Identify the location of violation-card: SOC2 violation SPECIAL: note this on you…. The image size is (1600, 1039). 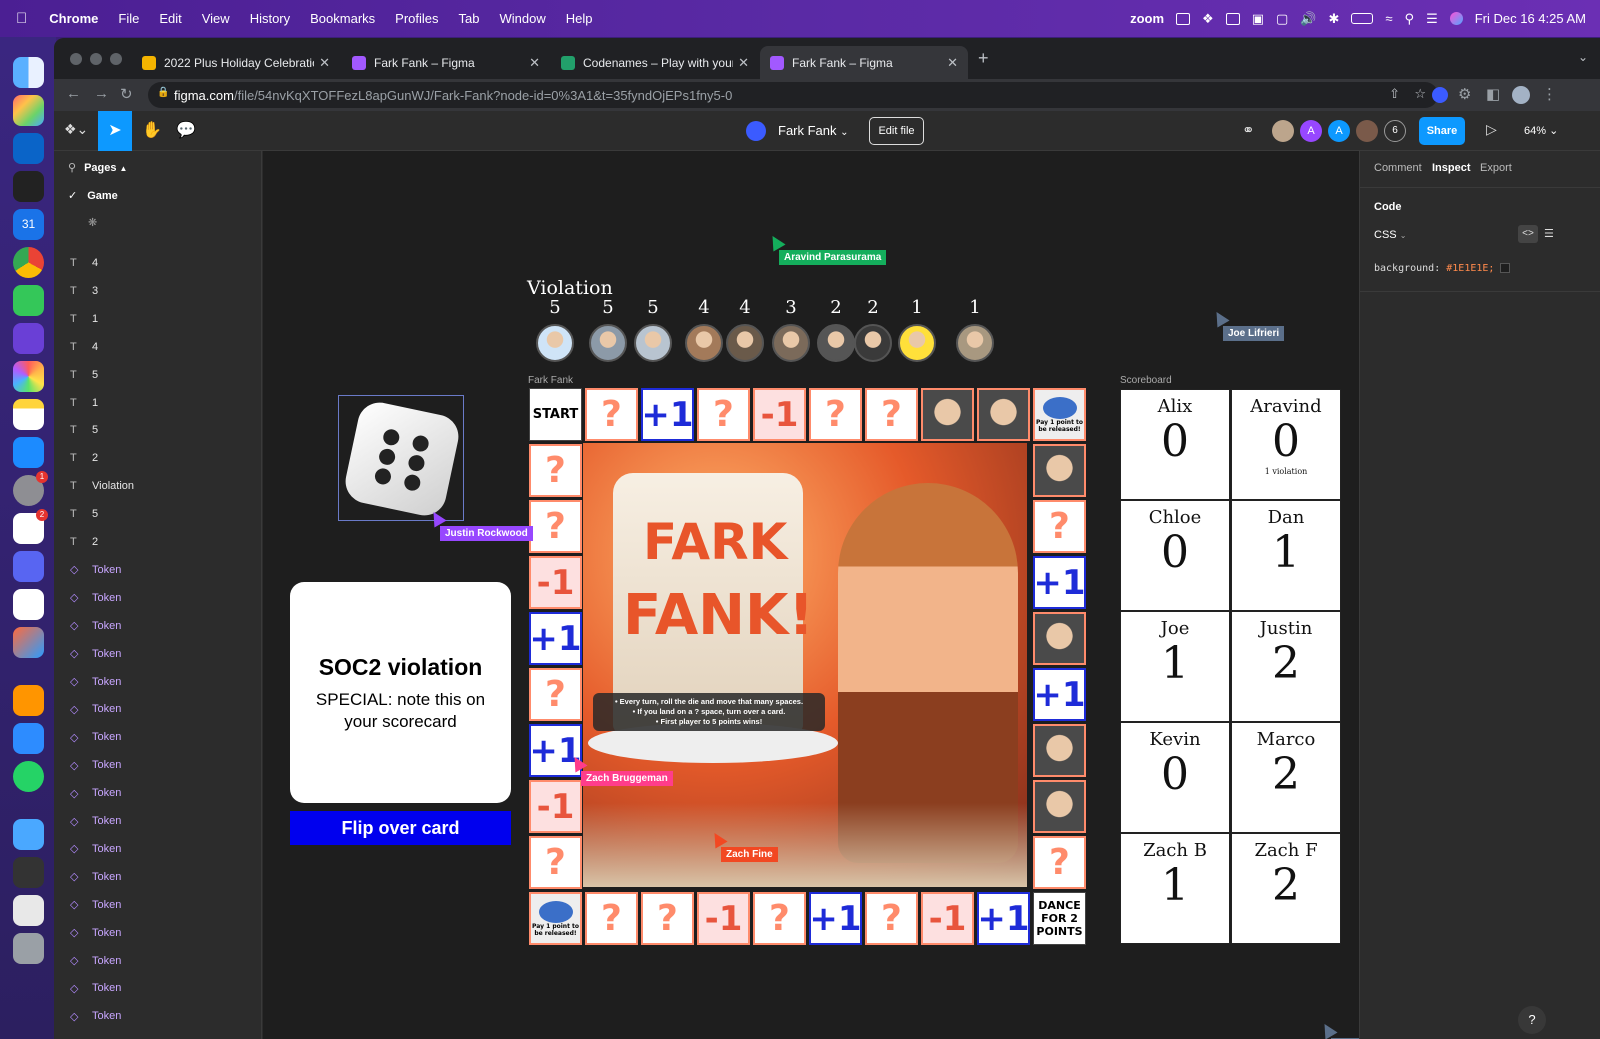
(400, 692).